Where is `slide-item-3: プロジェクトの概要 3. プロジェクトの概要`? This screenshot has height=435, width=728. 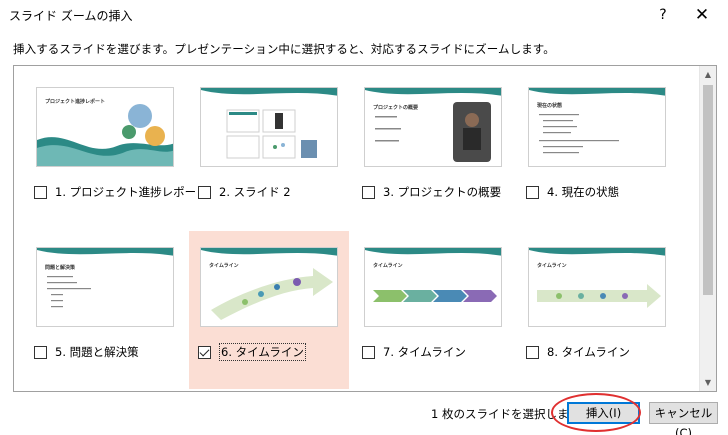 slide-item-3: プロジェクトの概要 3. プロジェクトの概要 is located at coordinates (433, 150).